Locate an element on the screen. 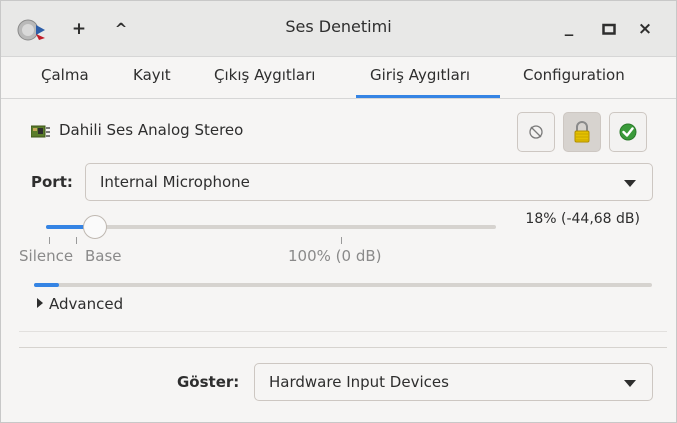 This screenshot has width=677, height=423. advanced-expander: Advanced is located at coordinates (80, 304).